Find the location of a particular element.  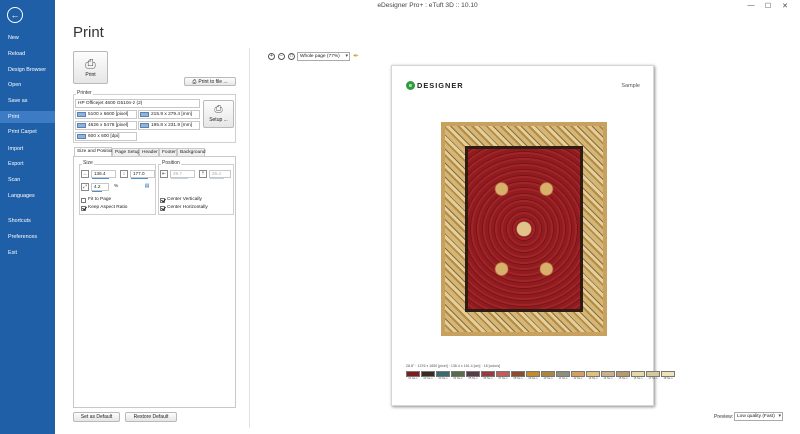

sidebar-item-scan: Scan is located at coordinates (27, 180).